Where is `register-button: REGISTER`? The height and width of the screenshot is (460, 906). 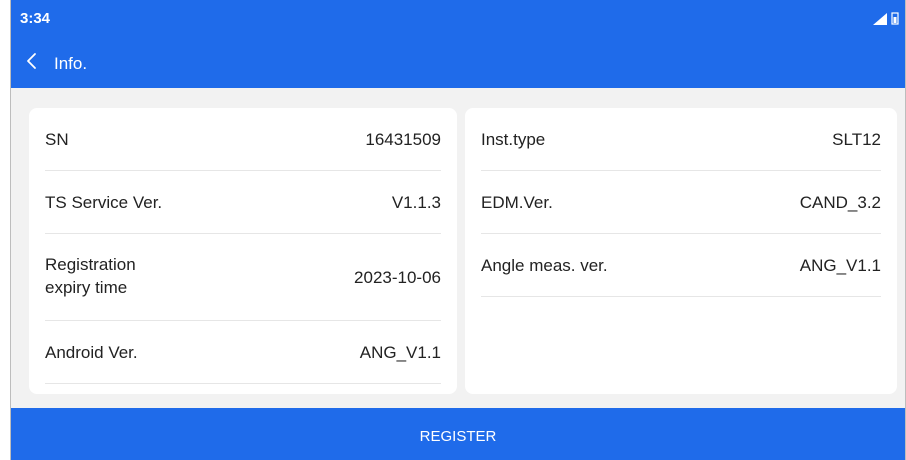
register-button: REGISTER is located at coordinates (458, 434).